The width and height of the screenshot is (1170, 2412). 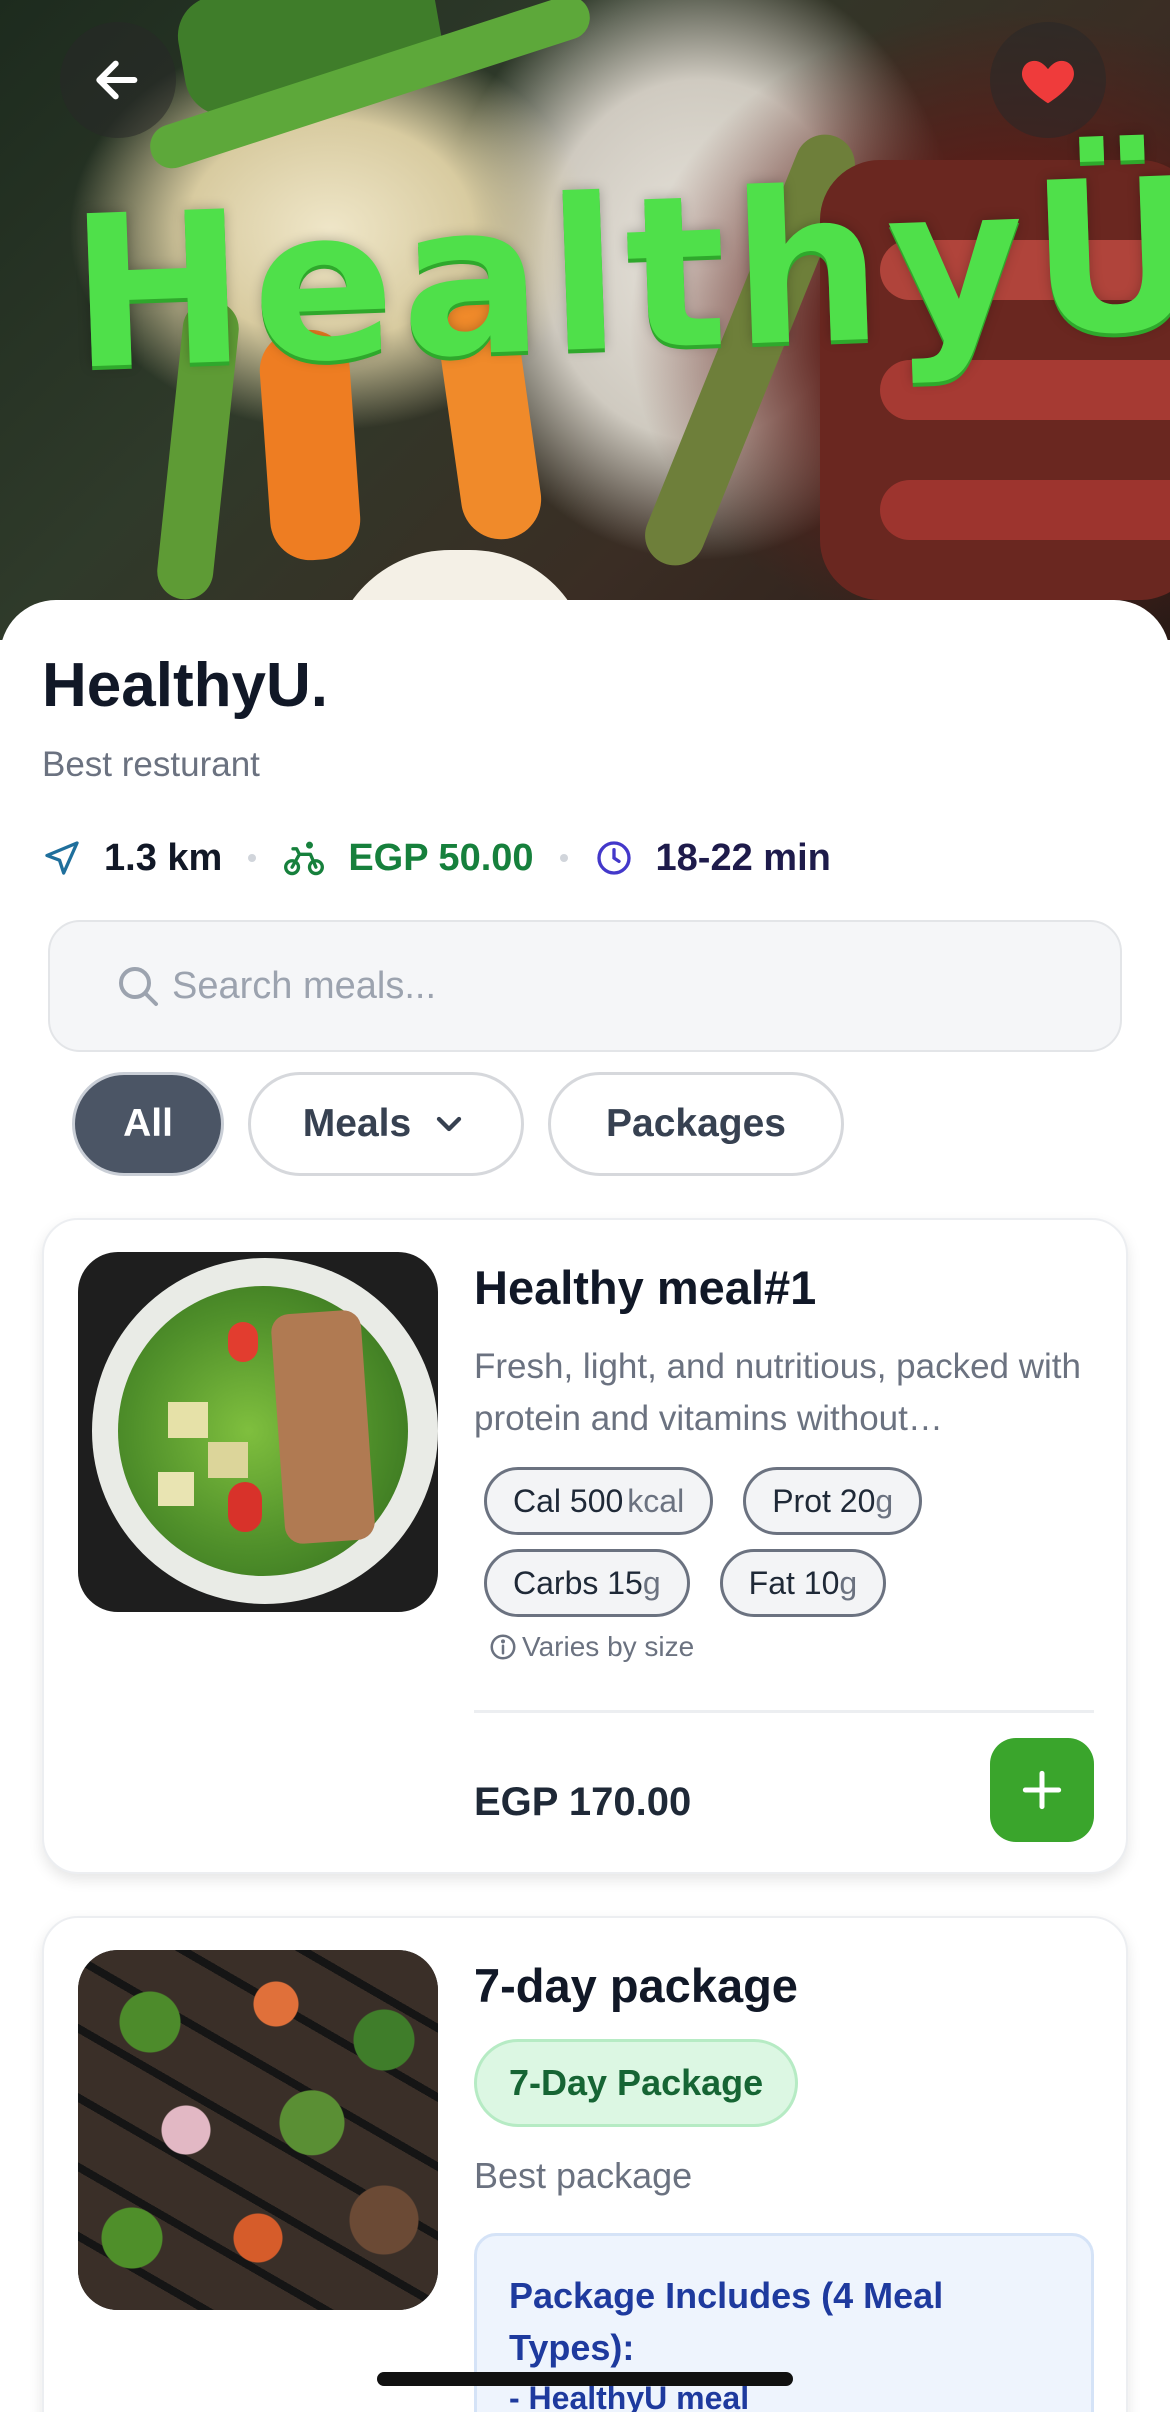 I want to click on meal-title: Healthy meal#1, so click(x=645, y=1287).